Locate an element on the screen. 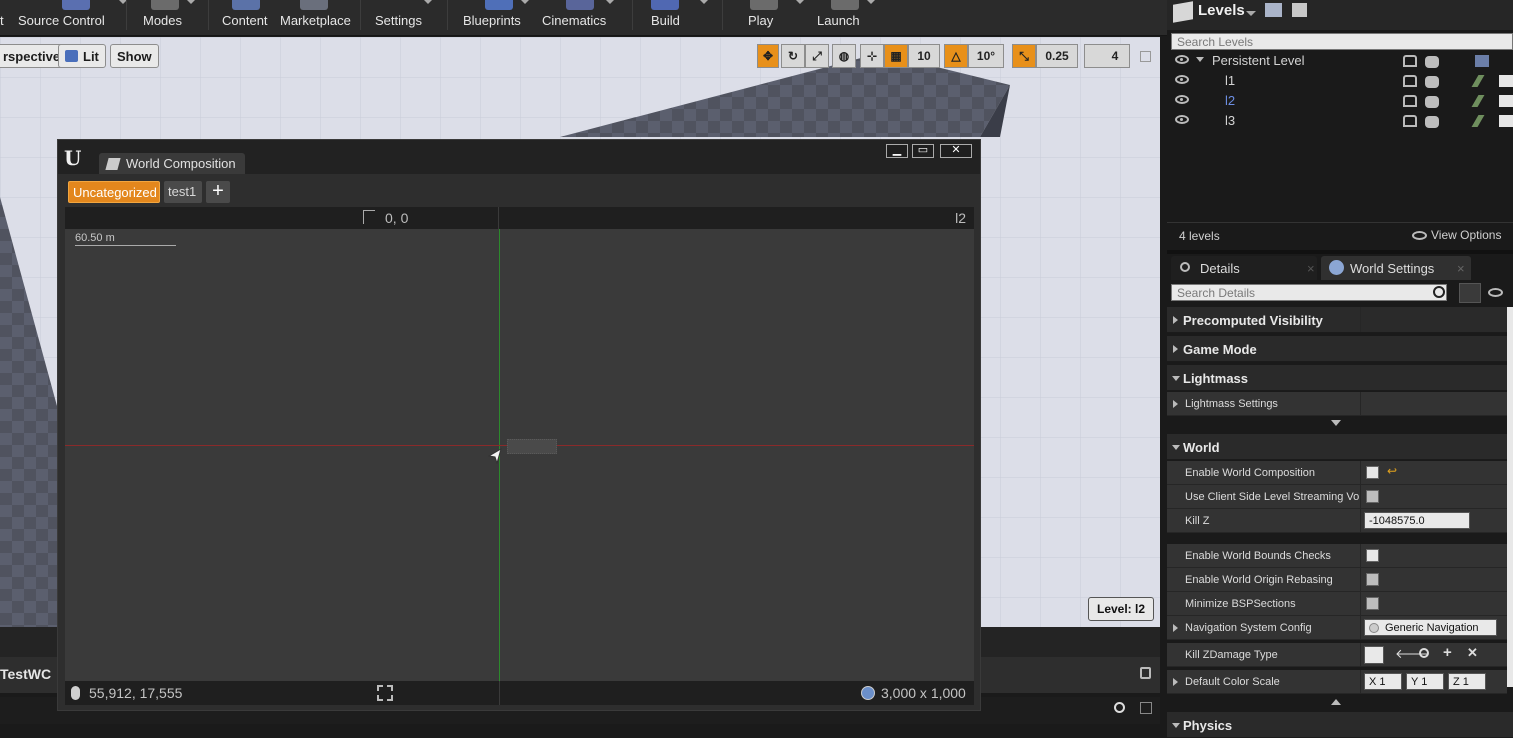 This screenshot has width=1513, height=738. toolbar-item-truncated: t is located at coordinates (6, 18).